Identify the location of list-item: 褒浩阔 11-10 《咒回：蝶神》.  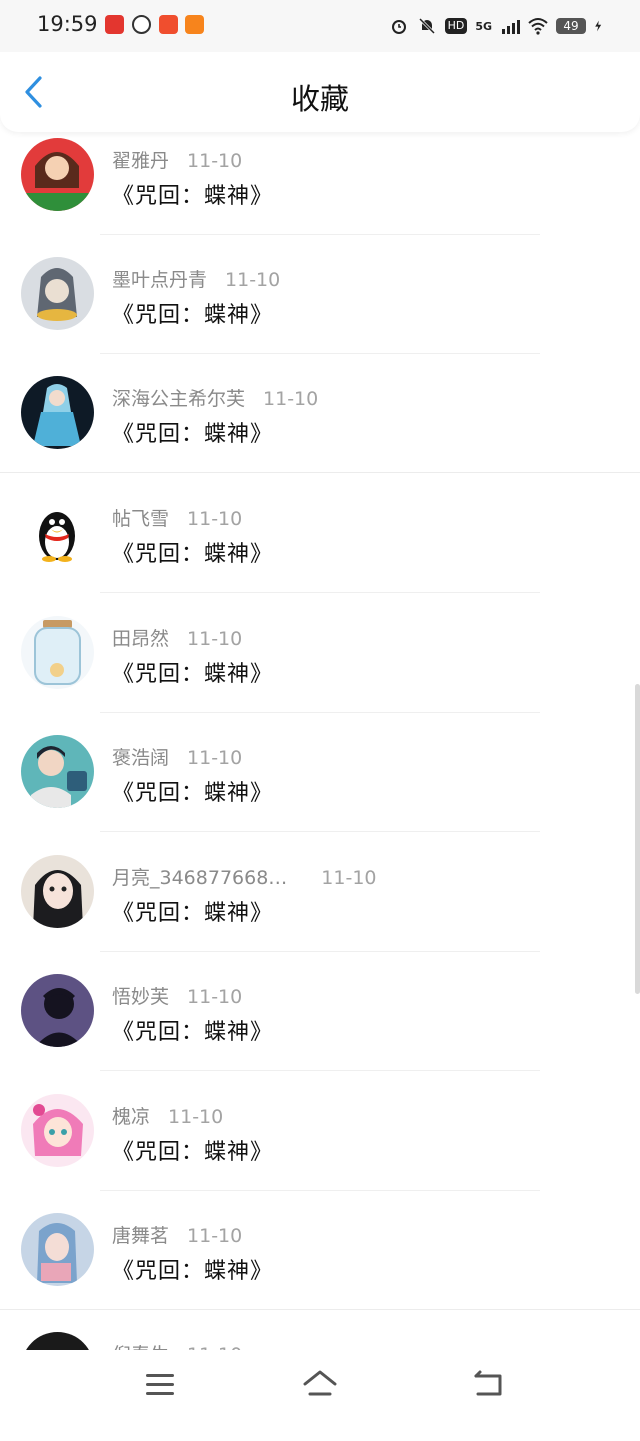
(320, 784).